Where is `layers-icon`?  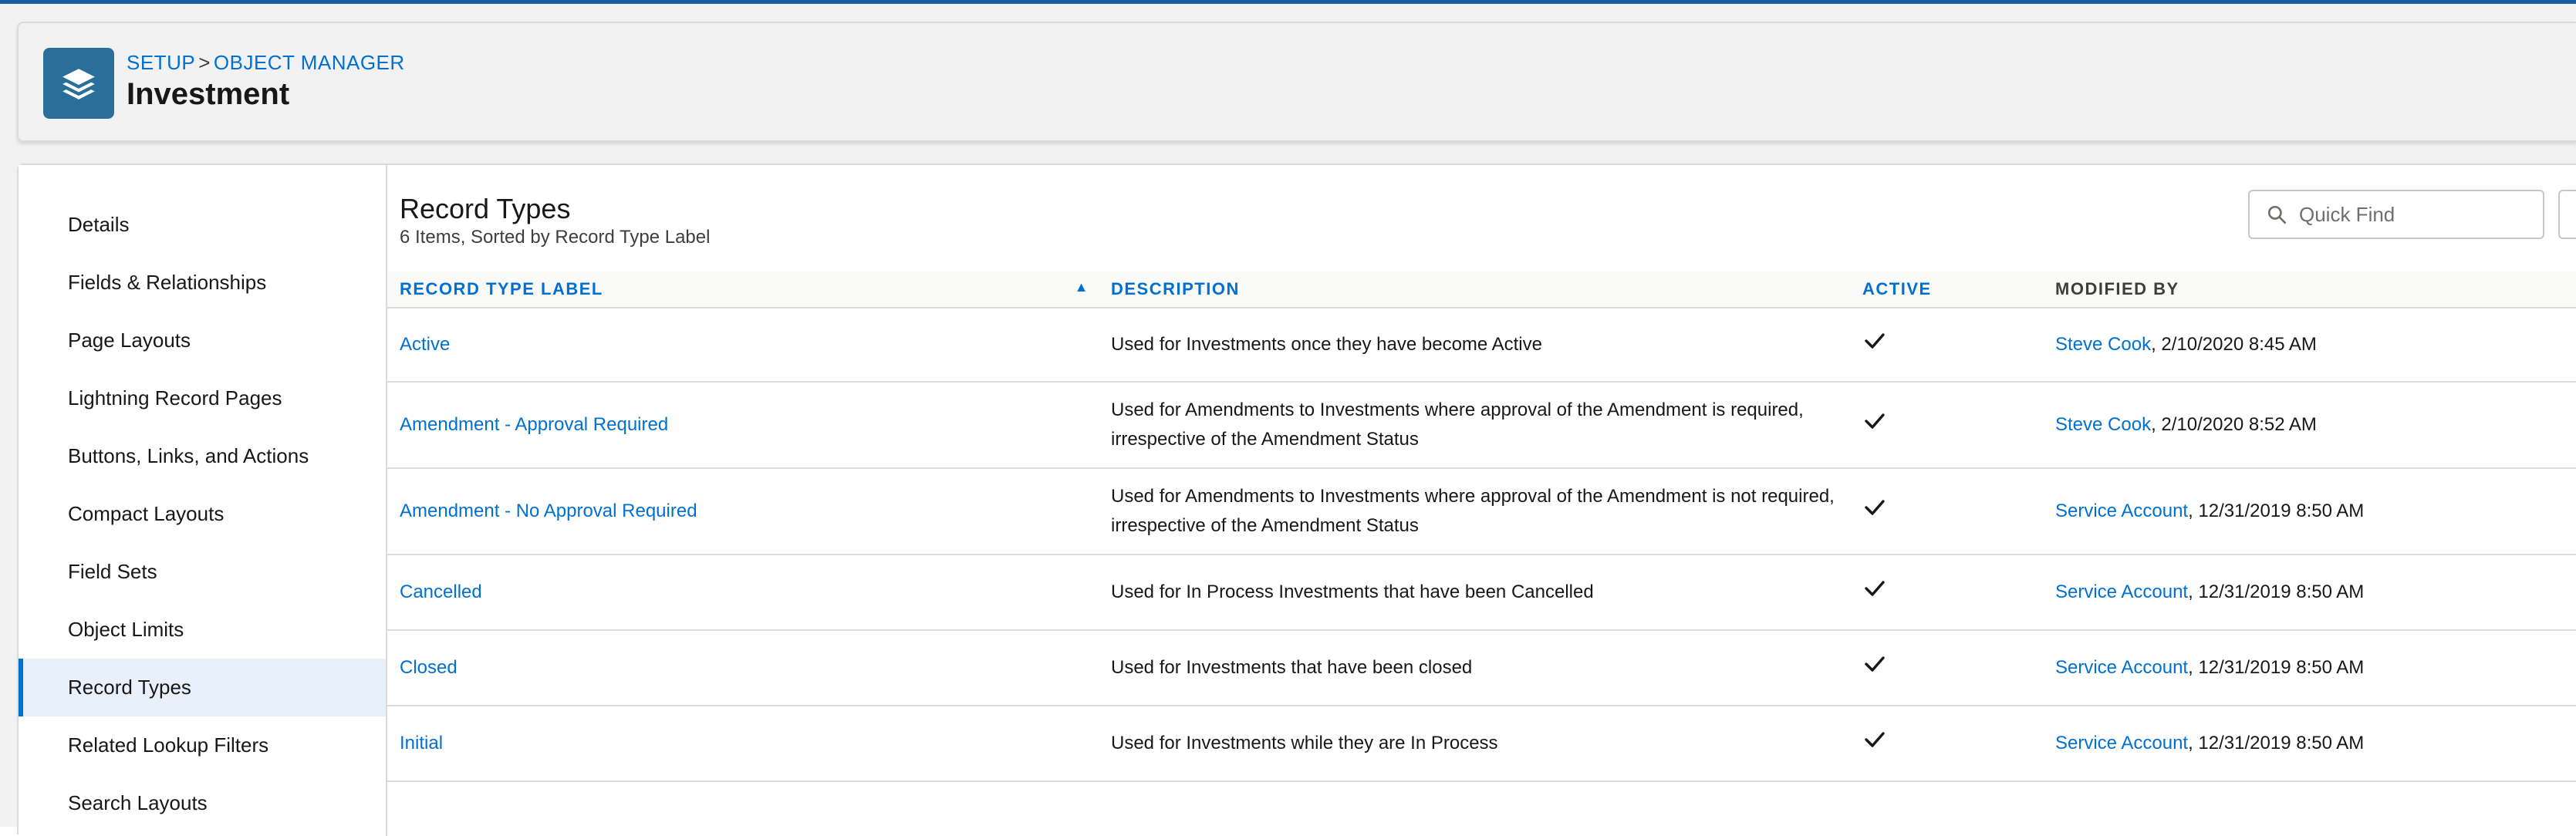
layers-icon is located at coordinates (78, 83).